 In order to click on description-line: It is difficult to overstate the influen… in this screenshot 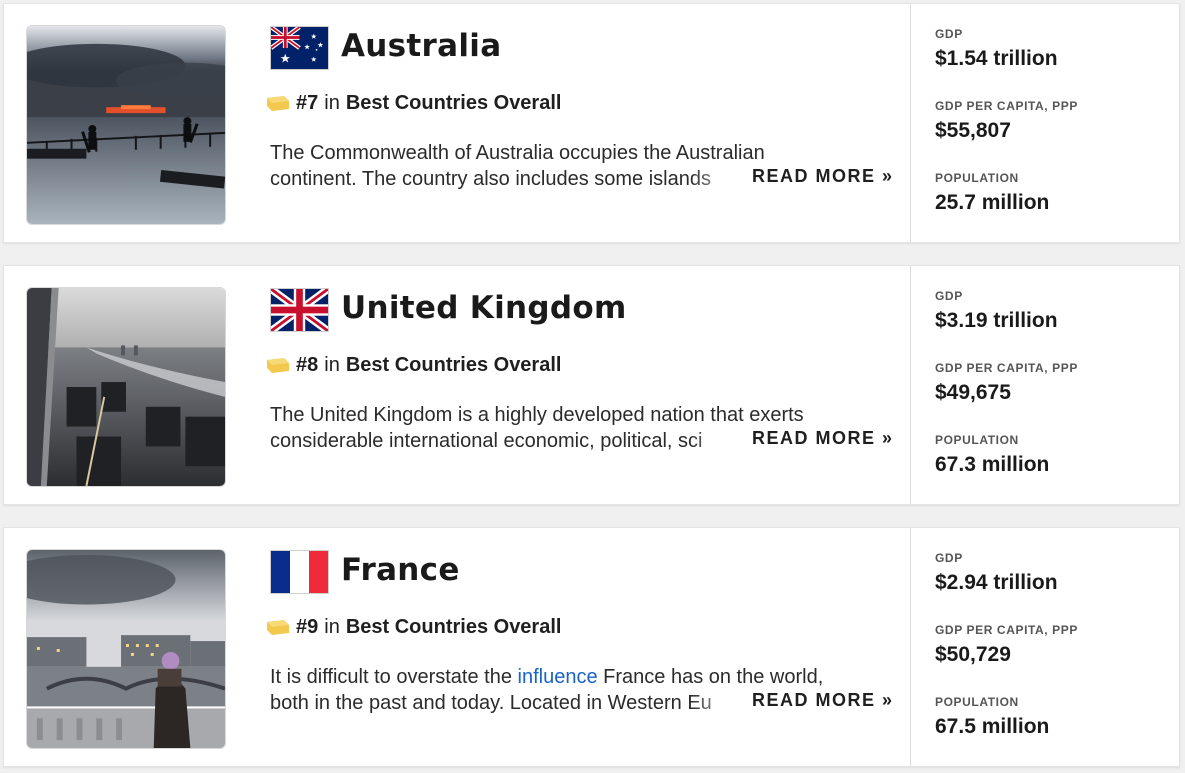, I will do `click(570, 677)`.